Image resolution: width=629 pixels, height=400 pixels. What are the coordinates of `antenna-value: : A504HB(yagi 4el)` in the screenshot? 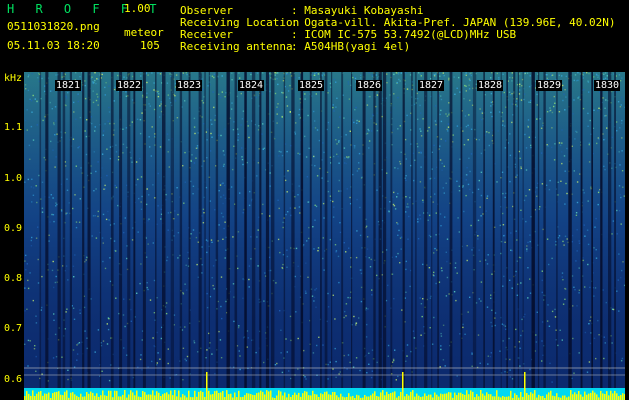 It's located at (351, 46).